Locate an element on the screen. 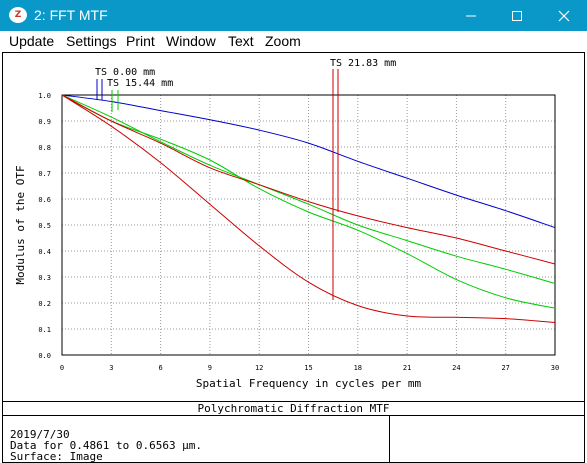 The height and width of the screenshot is (463, 587). x-tick-label: 30 is located at coordinates (555, 368).